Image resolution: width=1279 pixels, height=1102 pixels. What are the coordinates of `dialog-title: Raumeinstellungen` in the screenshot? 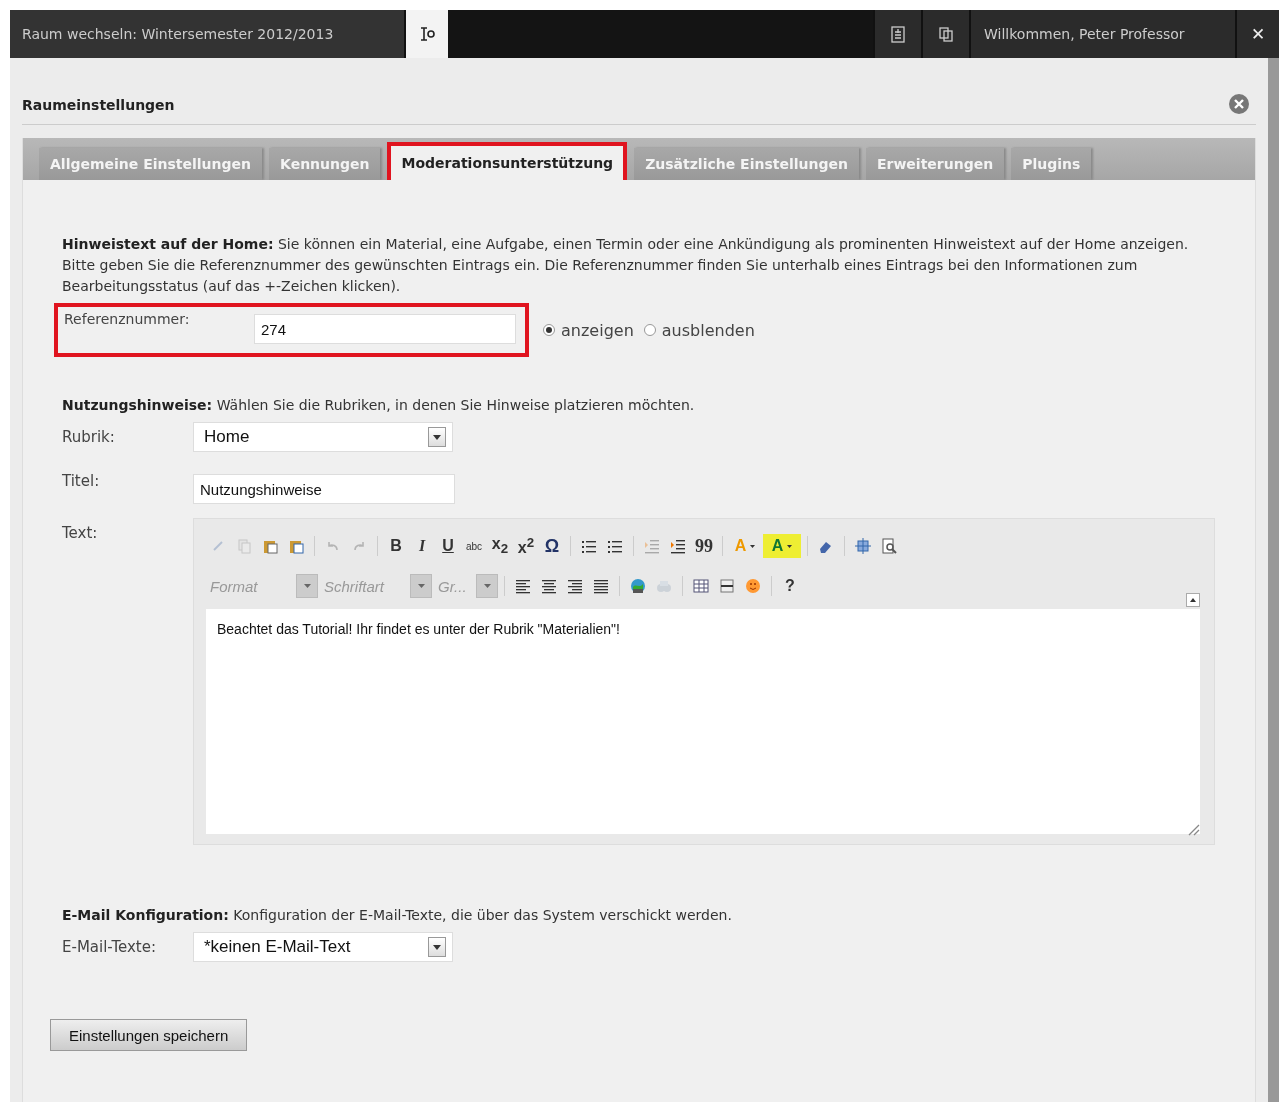 It's located at (98, 105).